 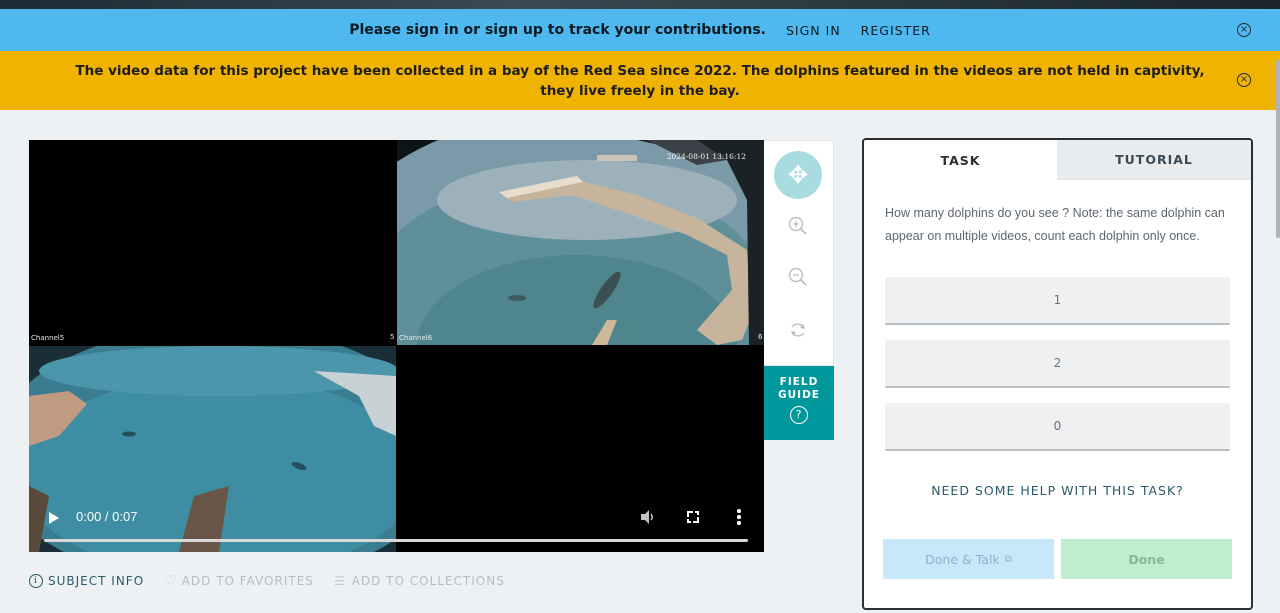 I want to click on image-toolbar: ✥, so click(x=799, y=253).